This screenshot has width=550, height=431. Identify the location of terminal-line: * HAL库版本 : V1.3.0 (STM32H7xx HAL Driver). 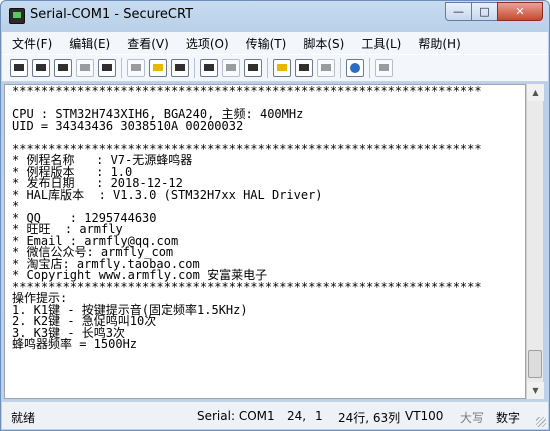
(167, 194).